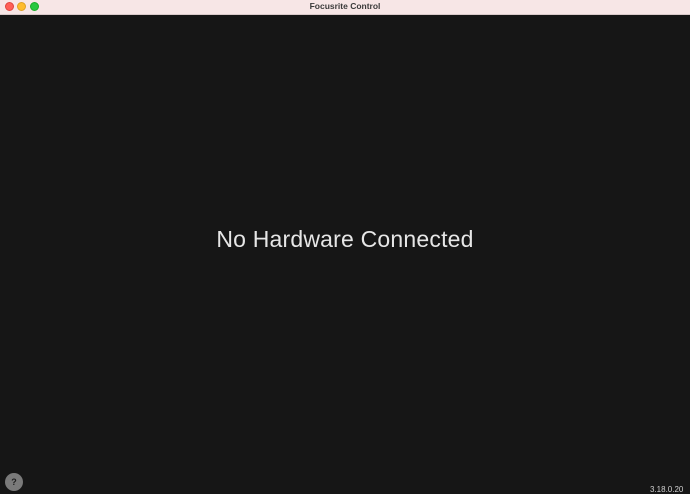  I want to click on no-hardware-message: No Hardware Connected, so click(345, 239).